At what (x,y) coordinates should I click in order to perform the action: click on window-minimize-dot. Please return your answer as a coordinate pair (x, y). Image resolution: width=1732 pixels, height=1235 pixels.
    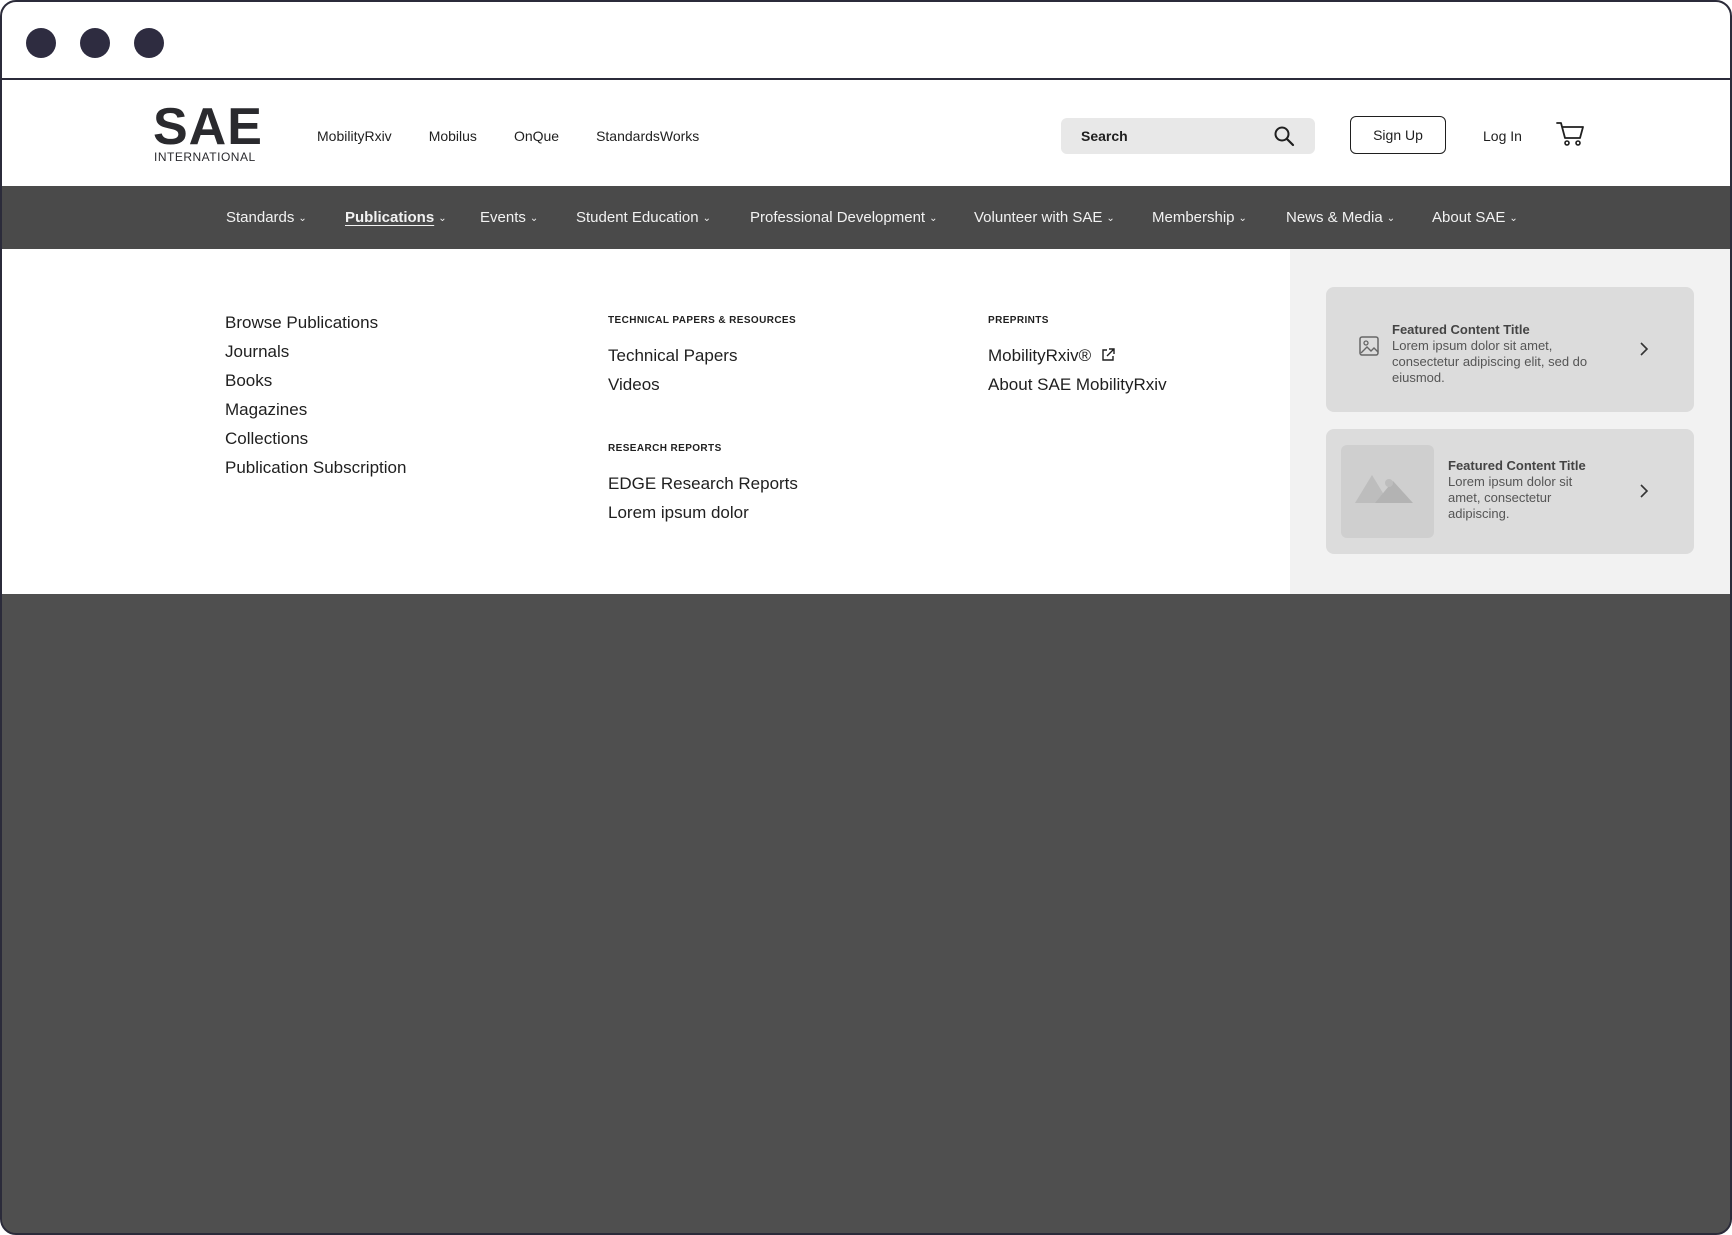
    Looking at the image, I should click on (95, 43).